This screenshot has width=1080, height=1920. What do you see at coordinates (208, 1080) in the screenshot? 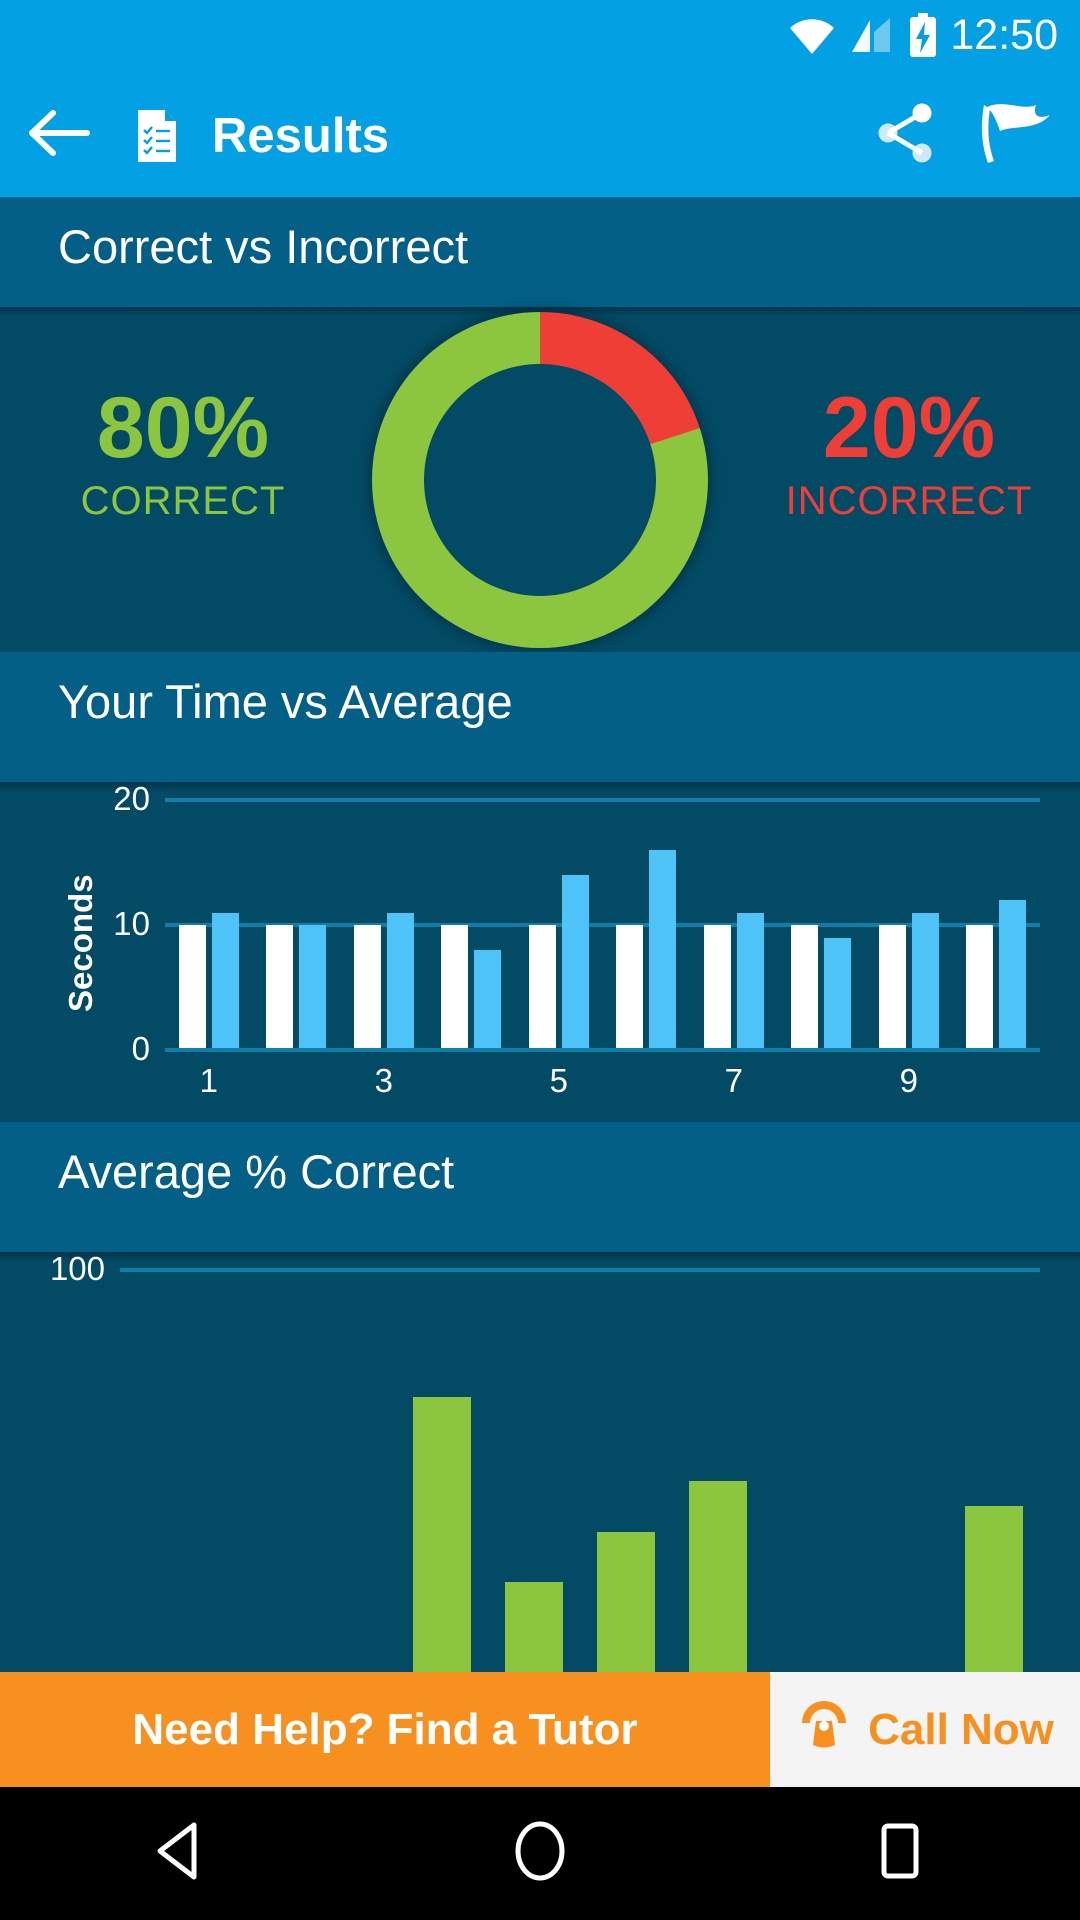
I see `x-axis-tick-label: 1` at bounding box center [208, 1080].